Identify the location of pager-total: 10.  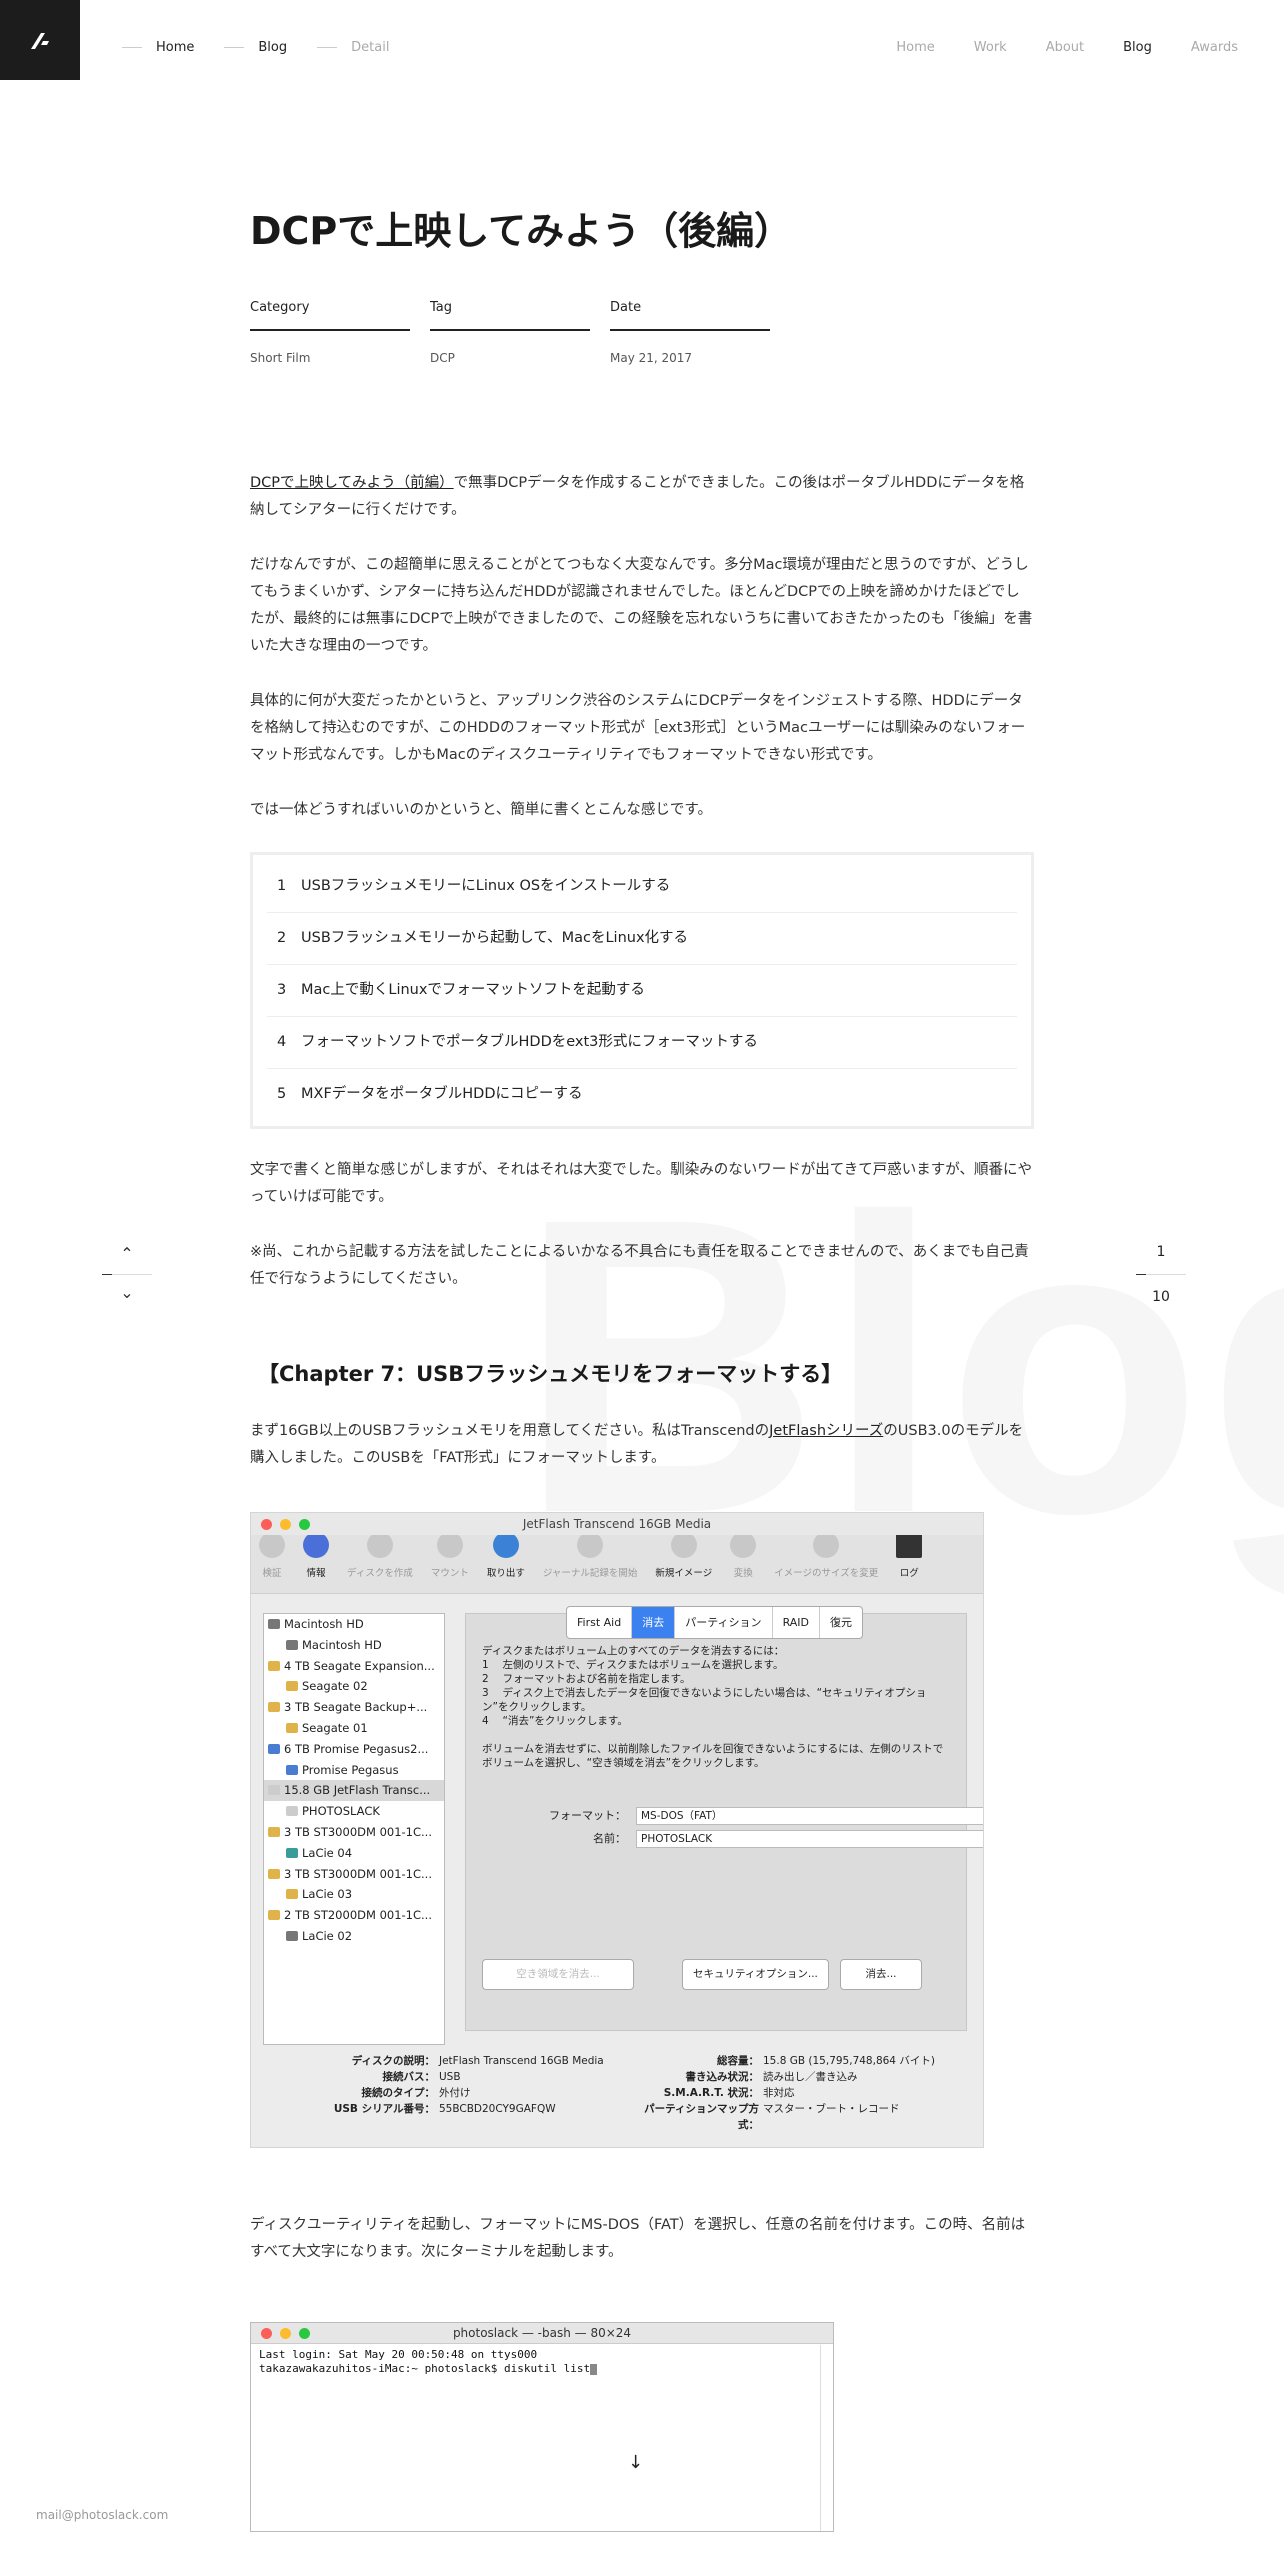
(1161, 1297).